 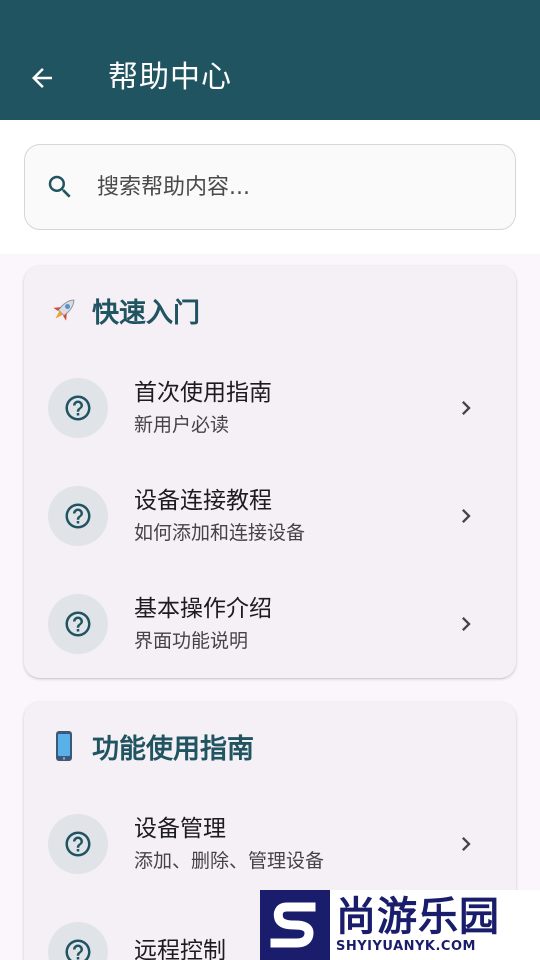 I want to click on item-title: 基本操作介绍, so click(x=203, y=609).